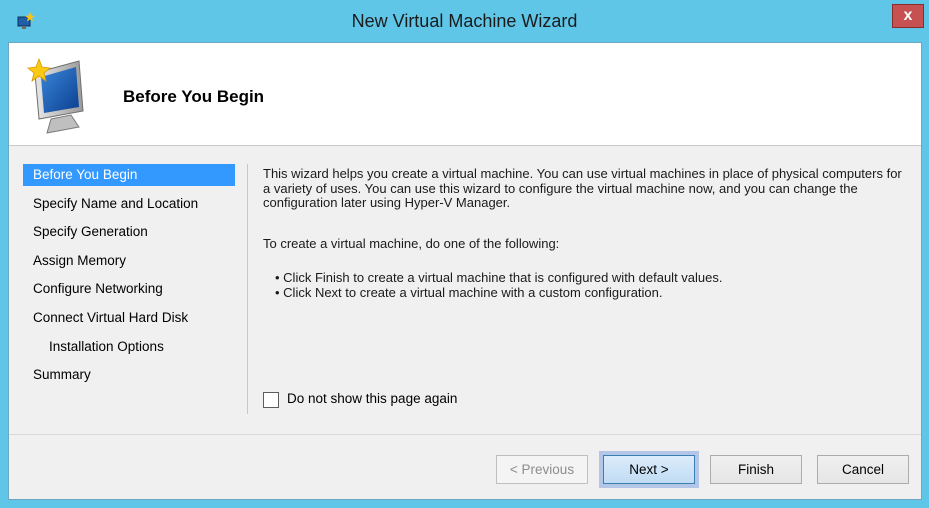 Image resolution: width=929 pixels, height=508 pixels. Describe the element at coordinates (129, 175) in the screenshot. I see `nav-step-before-you-begin: Before You Begin` at that location.